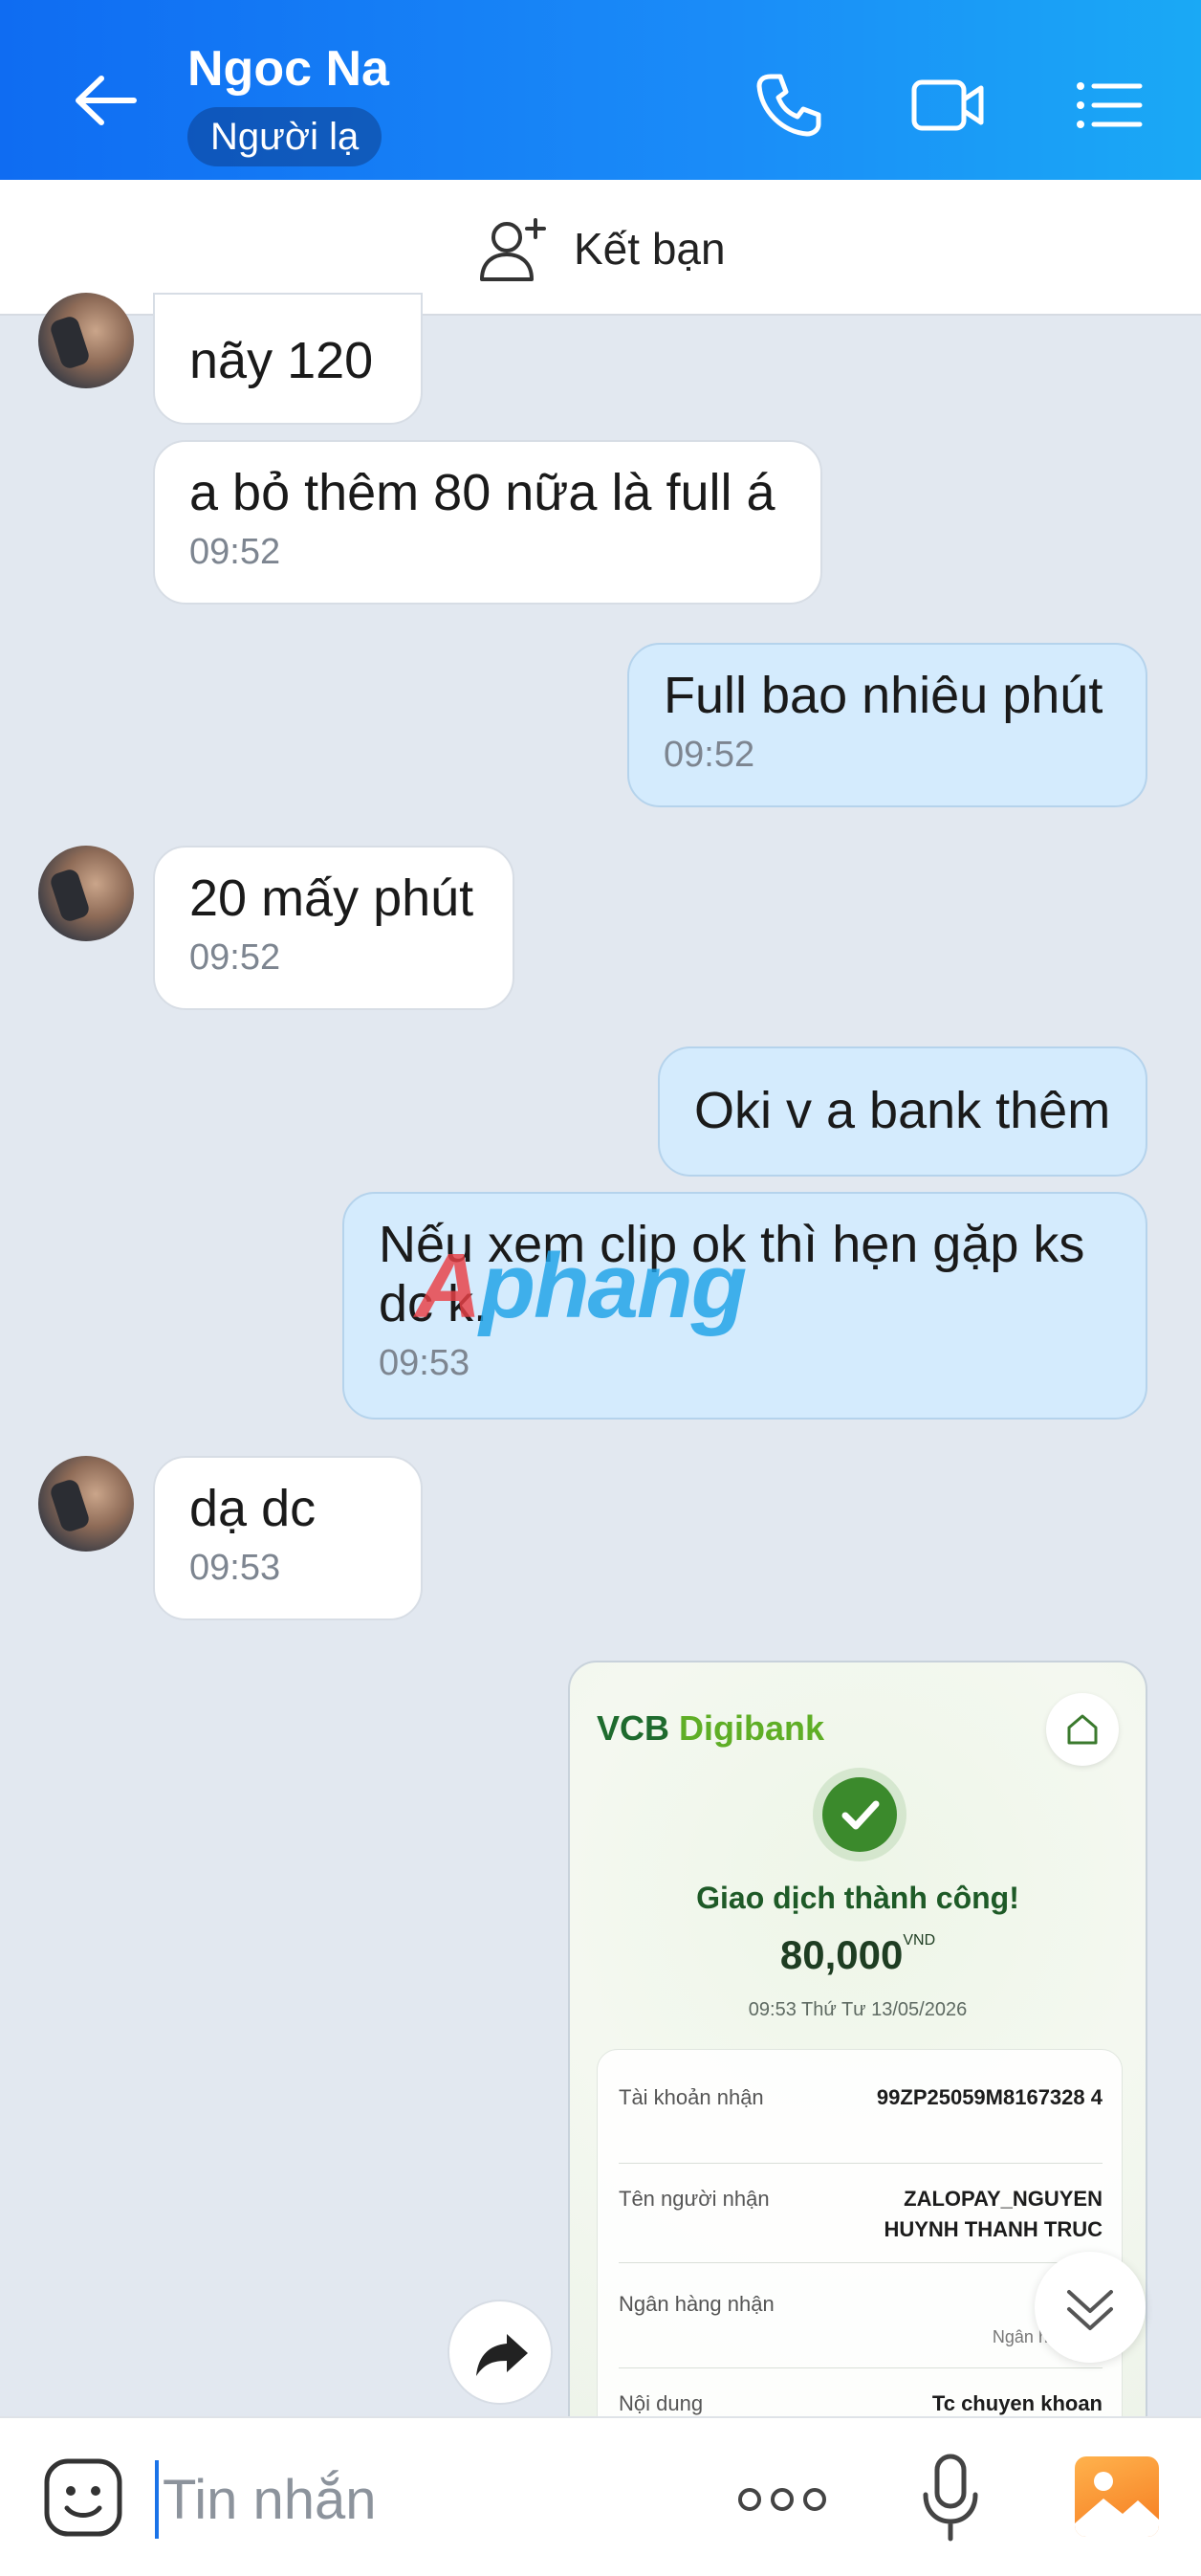  Describe the element at coordinates (334, 928) in the screenshot. I see `message-bubble: 20 mấy phút 09:52` at that location.